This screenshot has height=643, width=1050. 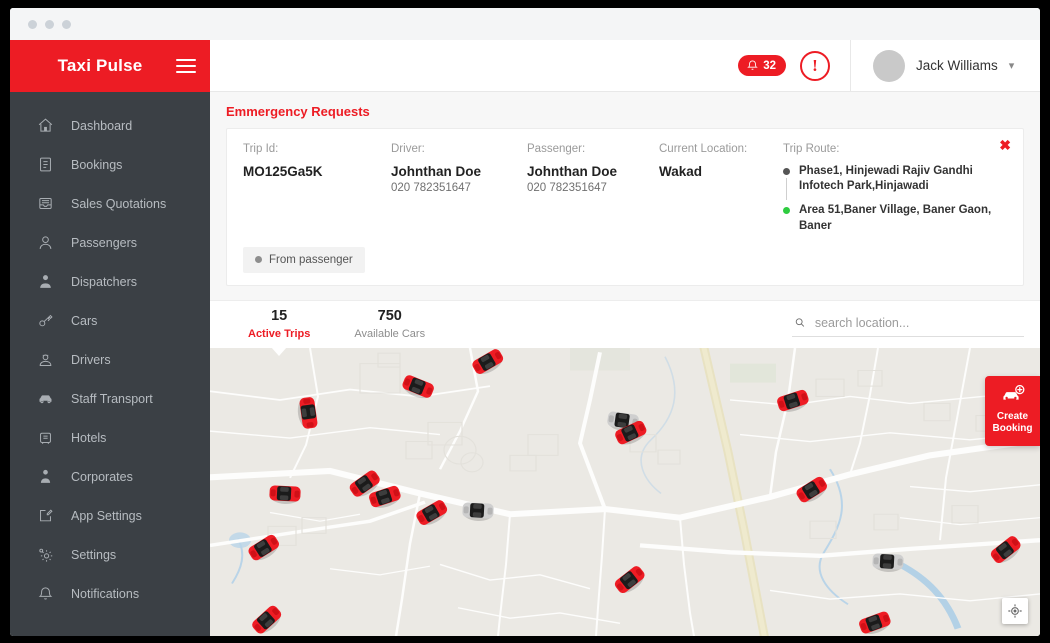 What do you see at coordinates (317, 188) in the screenshot?
I see `field-trip-id: Trip Id: MO125Ga5K` at bounding box center [317, 188].